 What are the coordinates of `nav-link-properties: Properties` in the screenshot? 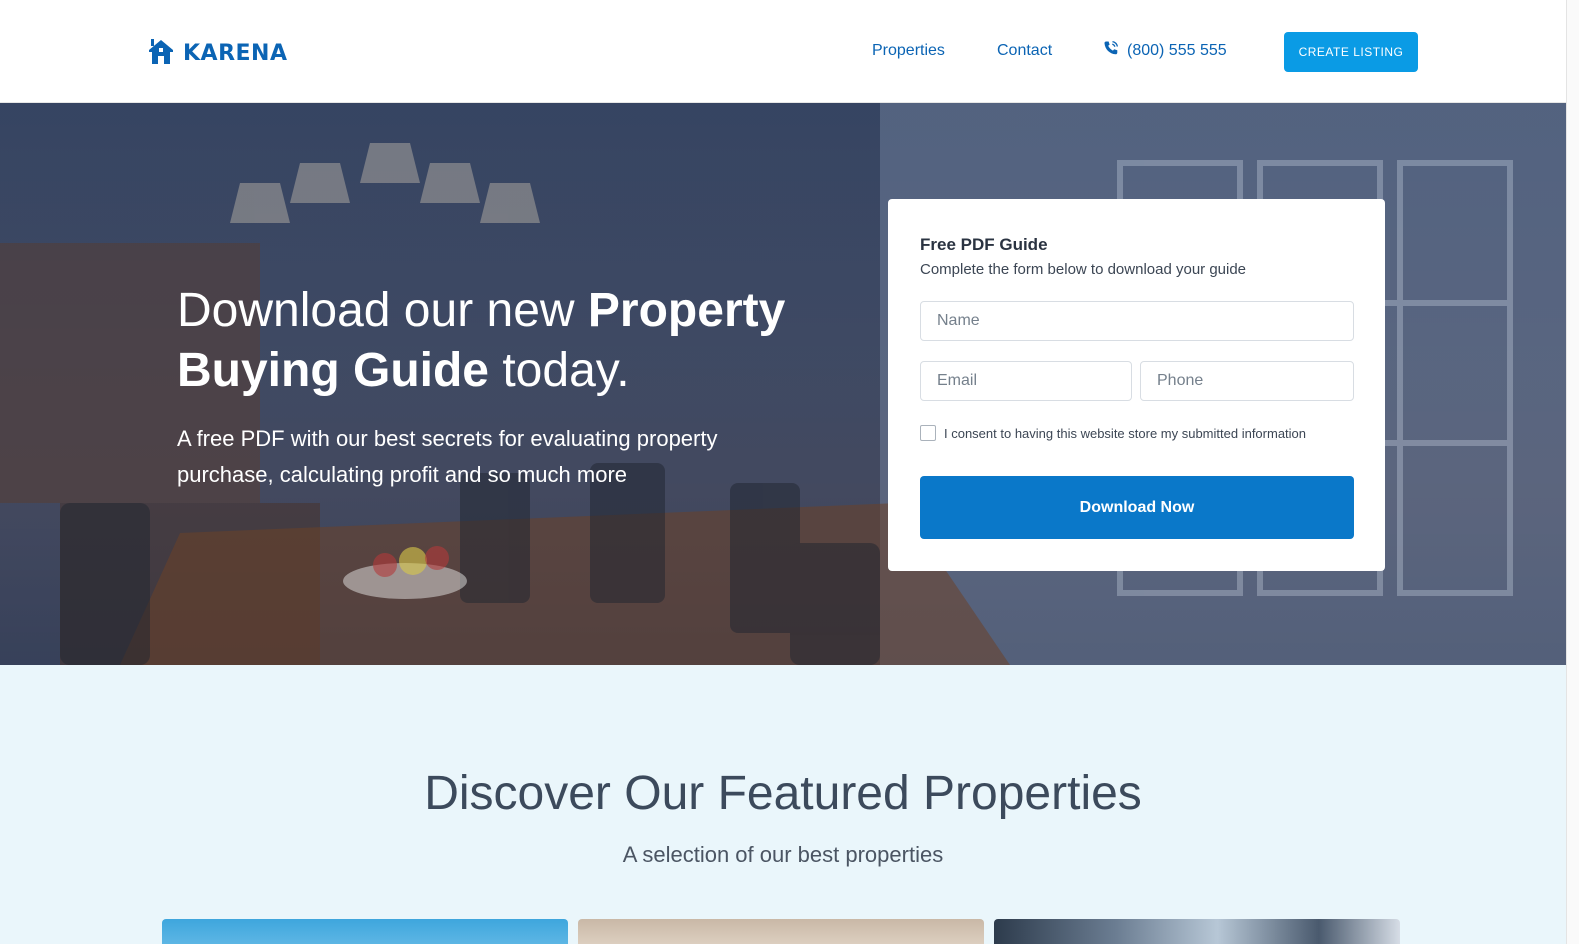 It's located at (908, 51).